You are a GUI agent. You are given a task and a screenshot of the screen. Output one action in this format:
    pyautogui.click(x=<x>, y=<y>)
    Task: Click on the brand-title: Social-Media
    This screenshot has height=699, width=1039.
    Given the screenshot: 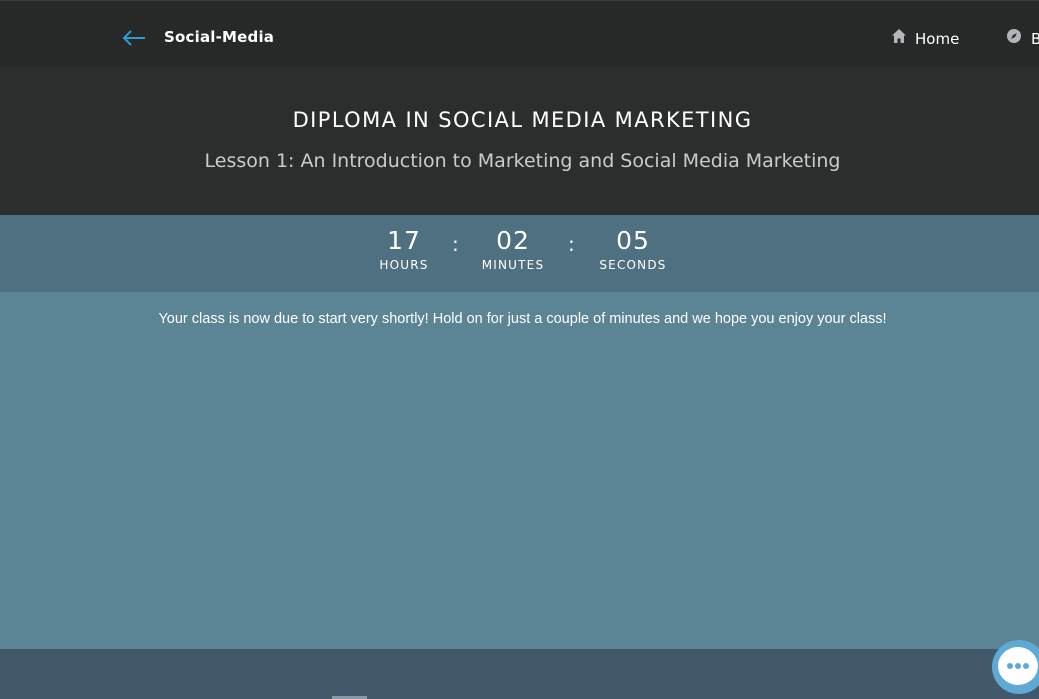 What is the action you would take?
    pyautogui.click(x=219, y=37)
    